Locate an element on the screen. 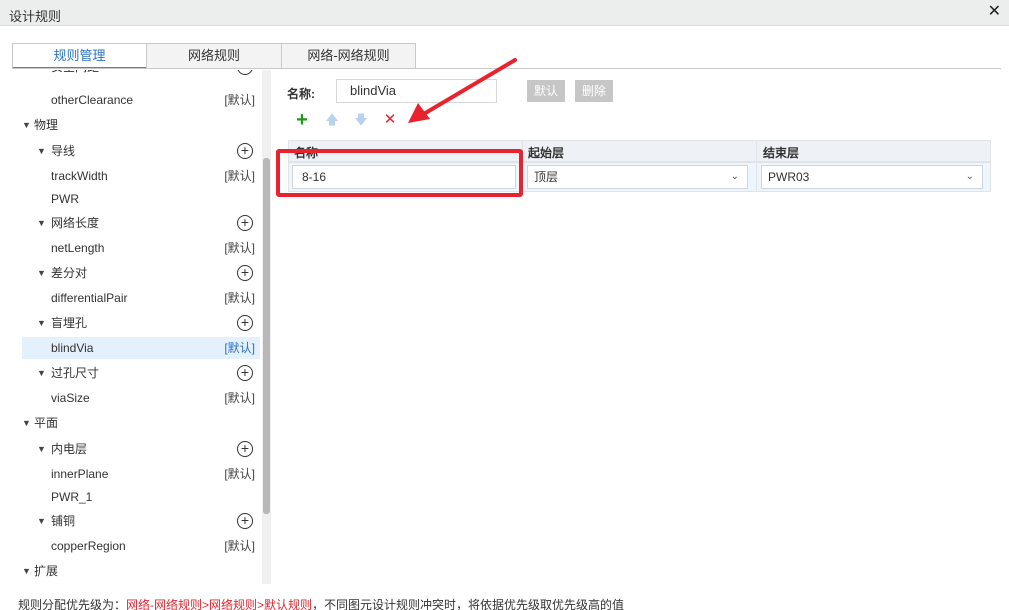  footer-prefix: 规则分配优先级为： is located at coordinates (72, 604).